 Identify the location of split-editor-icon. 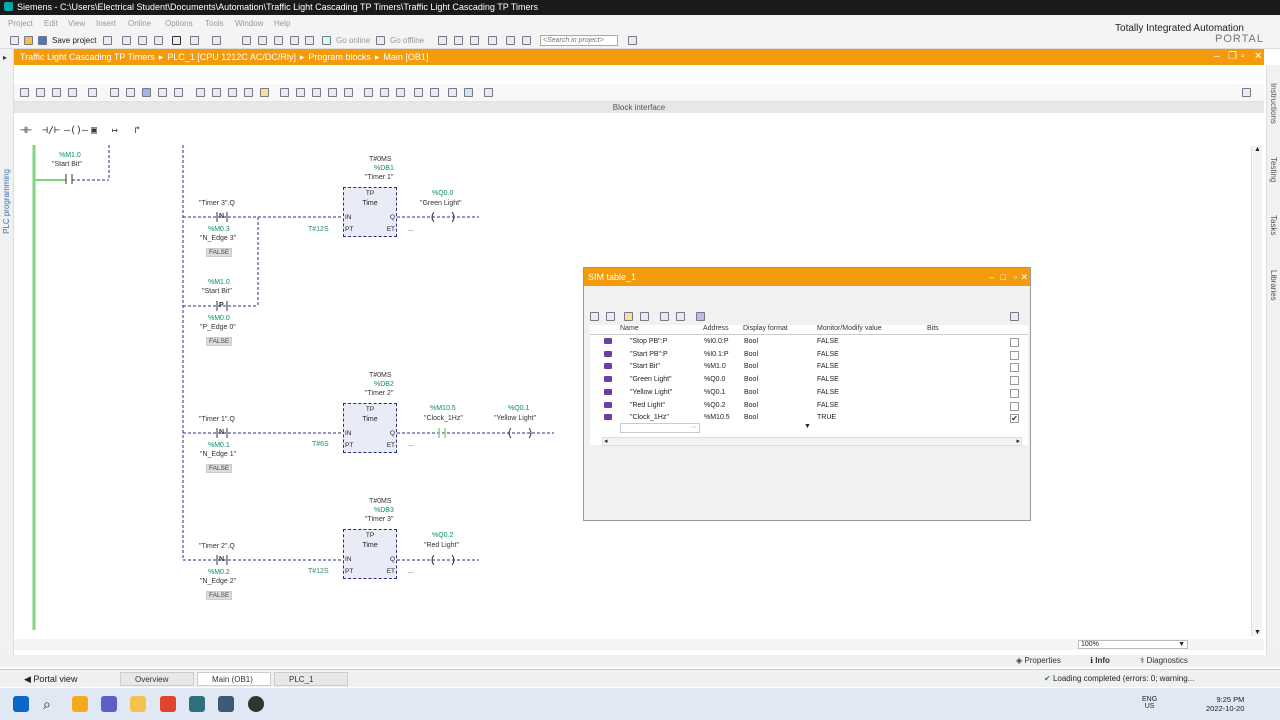
(246, 40).